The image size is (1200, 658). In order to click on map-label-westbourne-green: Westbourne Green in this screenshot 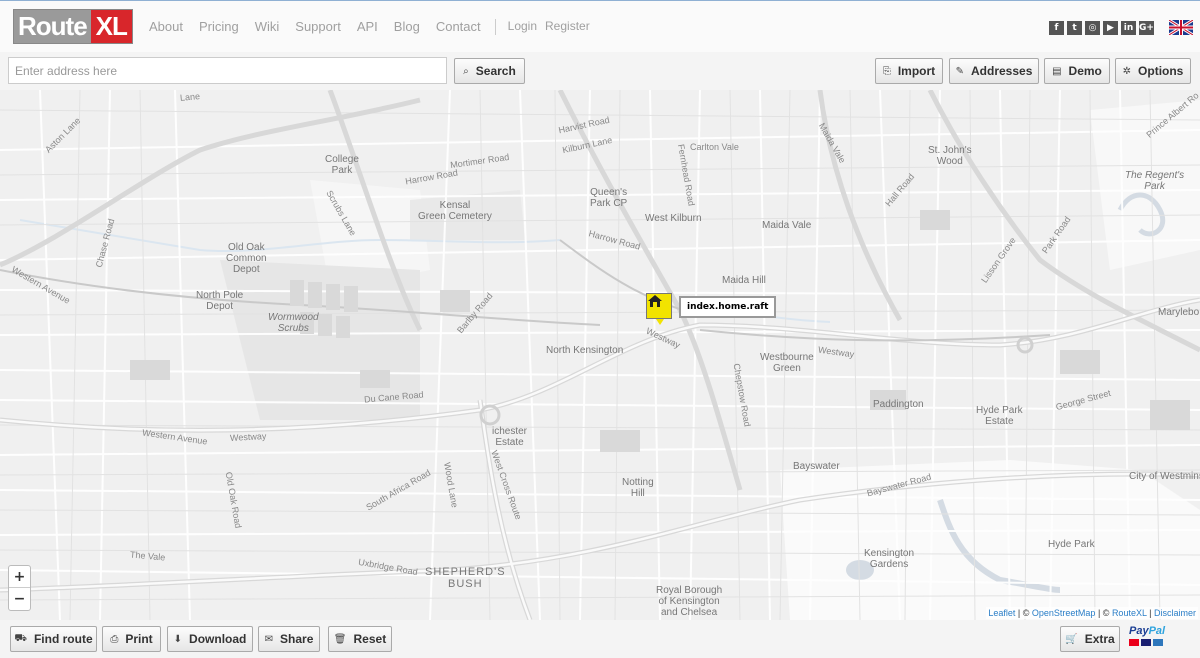, I will do `click(787, 363)`.